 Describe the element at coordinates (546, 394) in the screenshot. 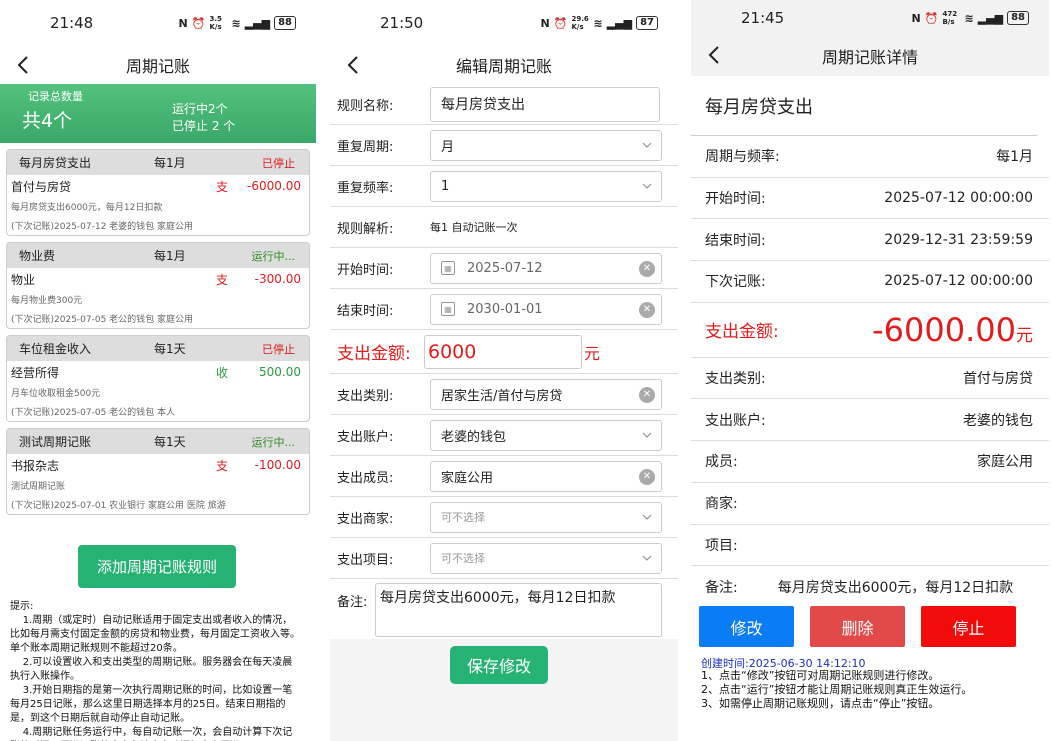

I see `category-input: 居家生活/首付与房贷 ✕` at that location.